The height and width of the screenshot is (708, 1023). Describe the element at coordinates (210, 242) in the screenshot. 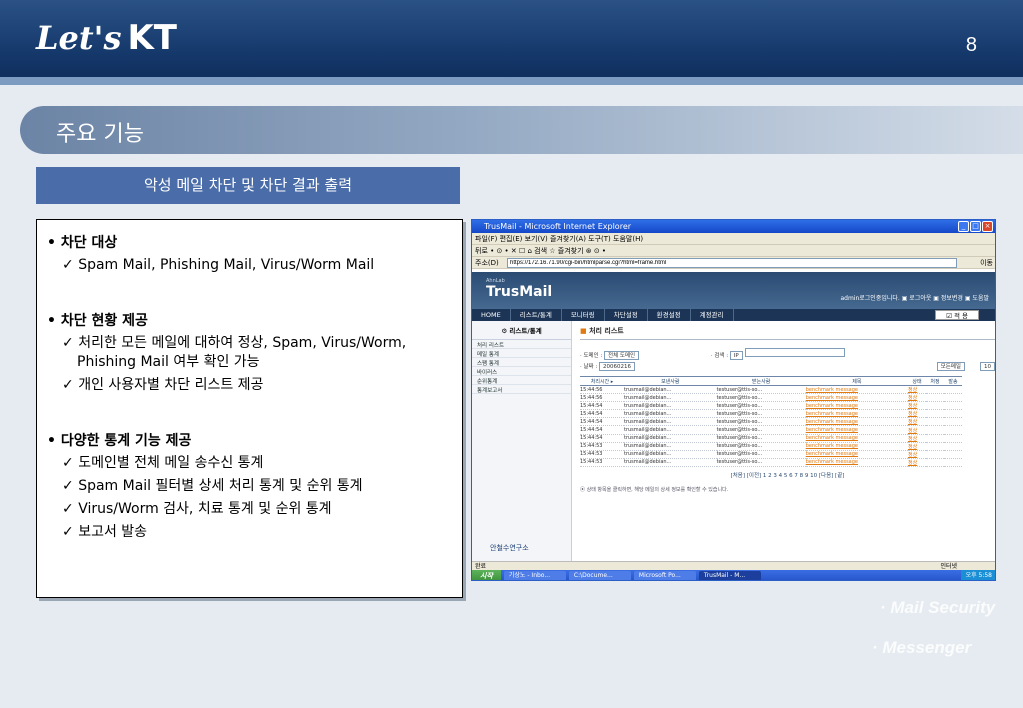

I see `feature-title: 차단 대상` at that location.